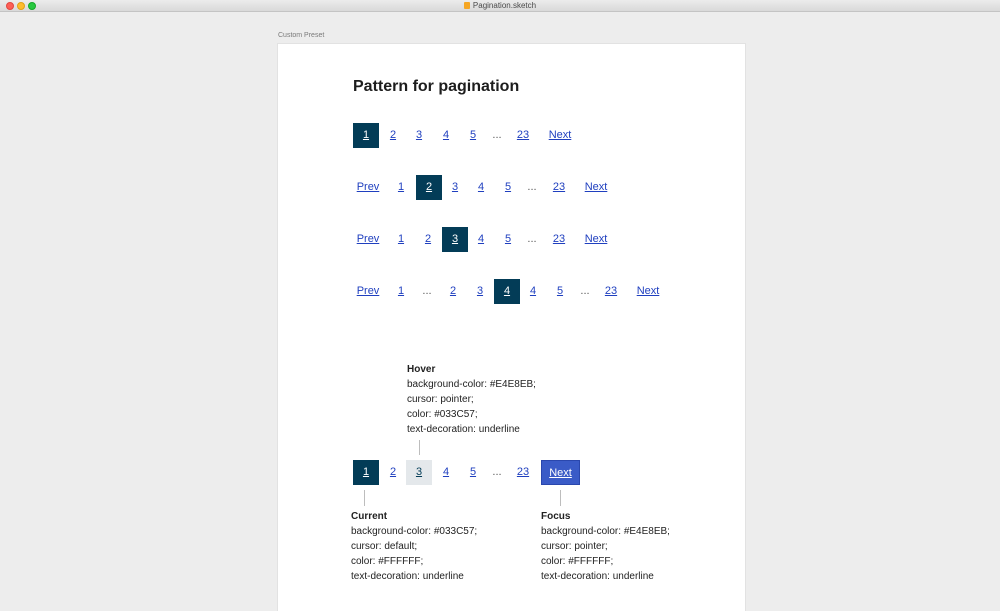  I want to click on current-note-line: cursor: default;, so click(384, 546).